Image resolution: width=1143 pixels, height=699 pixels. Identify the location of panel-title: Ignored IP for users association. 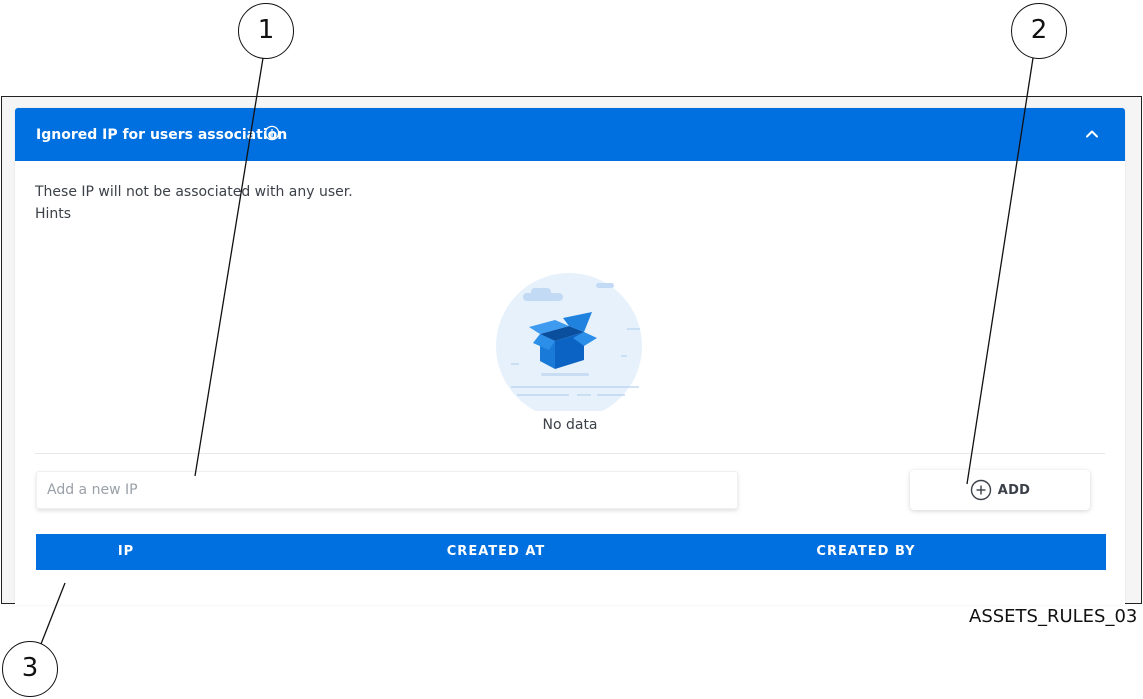
(162, 135).